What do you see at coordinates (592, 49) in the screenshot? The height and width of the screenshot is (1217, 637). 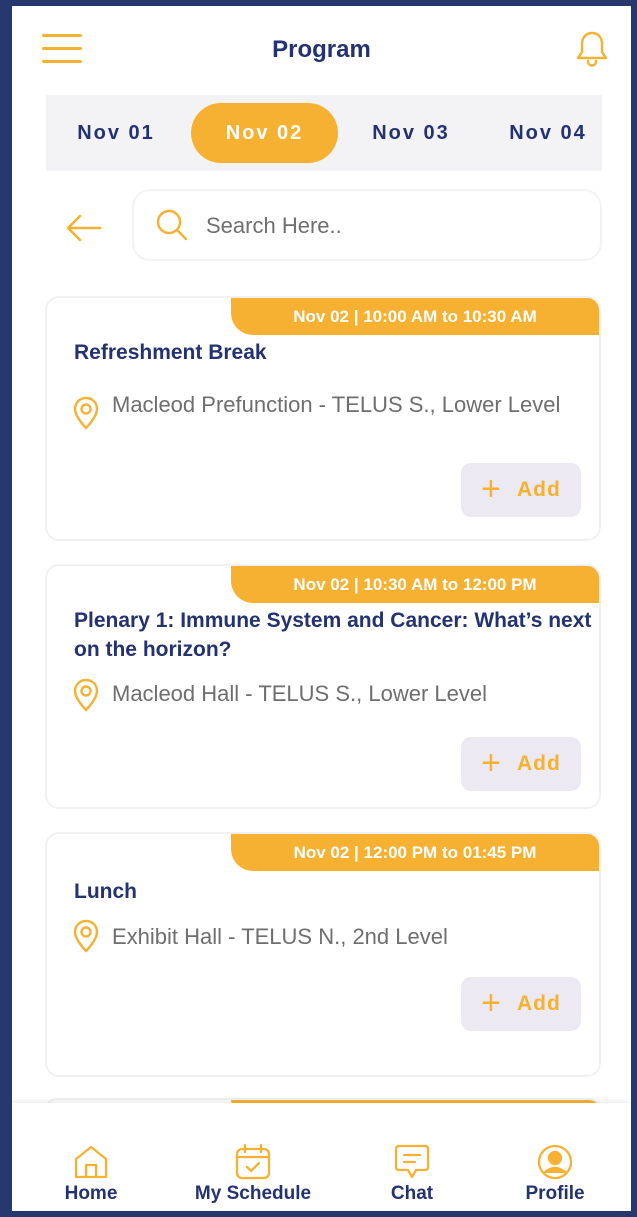 I see `bell-icon` at bounding box center [592, 49].